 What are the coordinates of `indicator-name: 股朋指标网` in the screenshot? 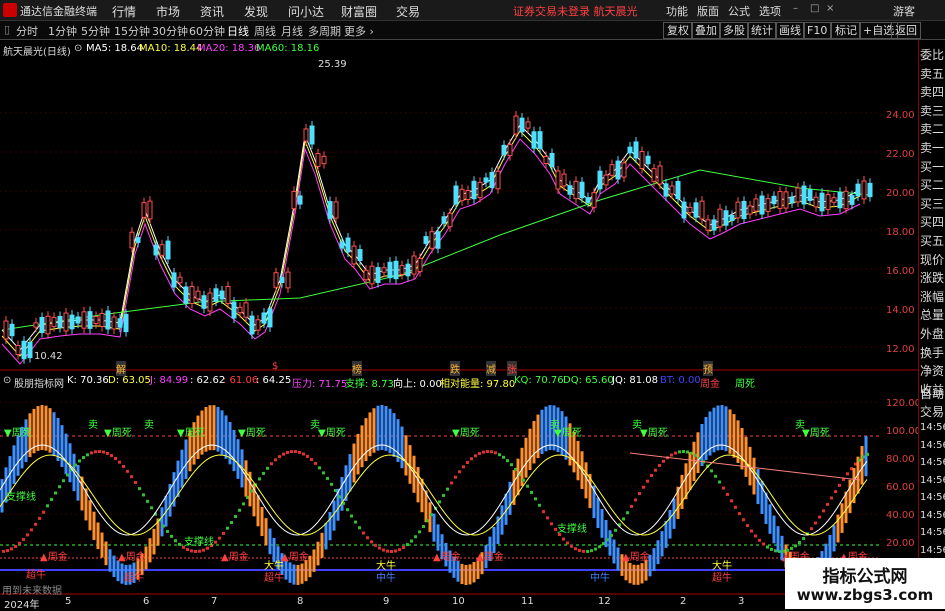 It's located at (39, 384).